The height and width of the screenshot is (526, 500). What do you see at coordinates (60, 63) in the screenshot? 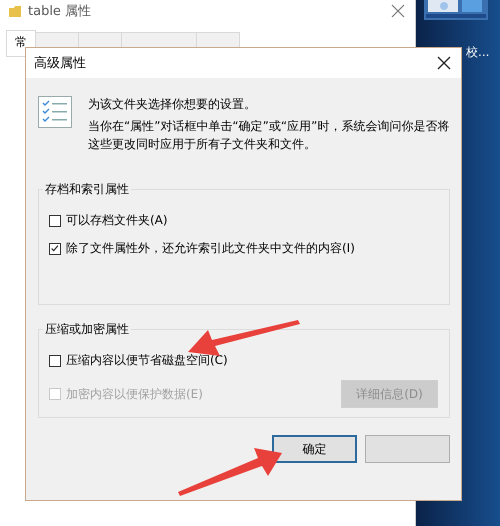
I see `dialog-title: 高级属性` at bounding box center [60, 63].